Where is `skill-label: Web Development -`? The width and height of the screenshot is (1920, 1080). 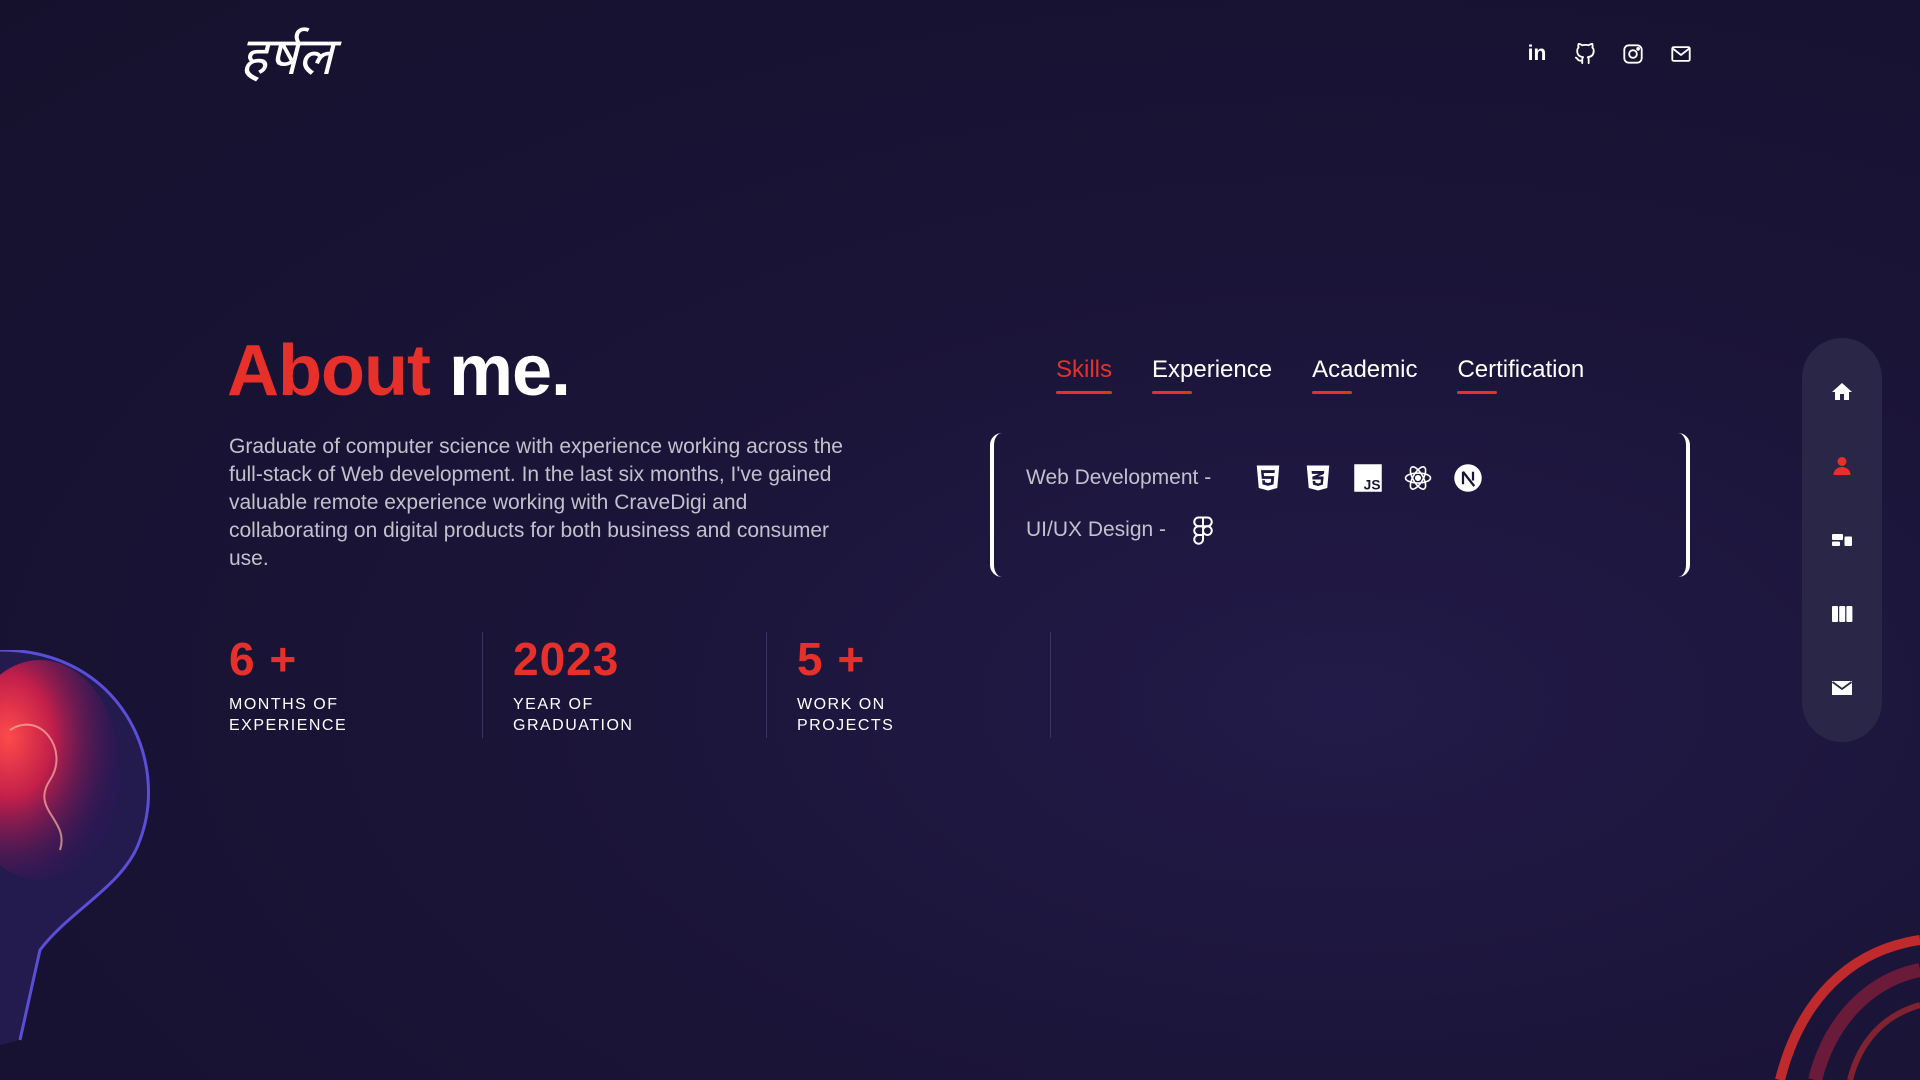
skill-label: Web Development - is located at coordinates (1119, 477).